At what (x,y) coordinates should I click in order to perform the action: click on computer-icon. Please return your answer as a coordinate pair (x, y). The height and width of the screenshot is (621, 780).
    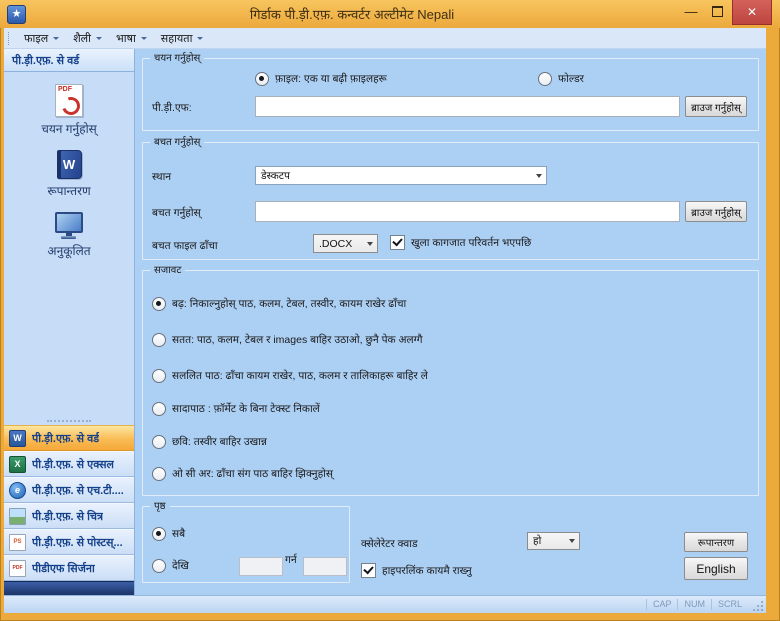
    Looking at the image, I should click on (68, 225).